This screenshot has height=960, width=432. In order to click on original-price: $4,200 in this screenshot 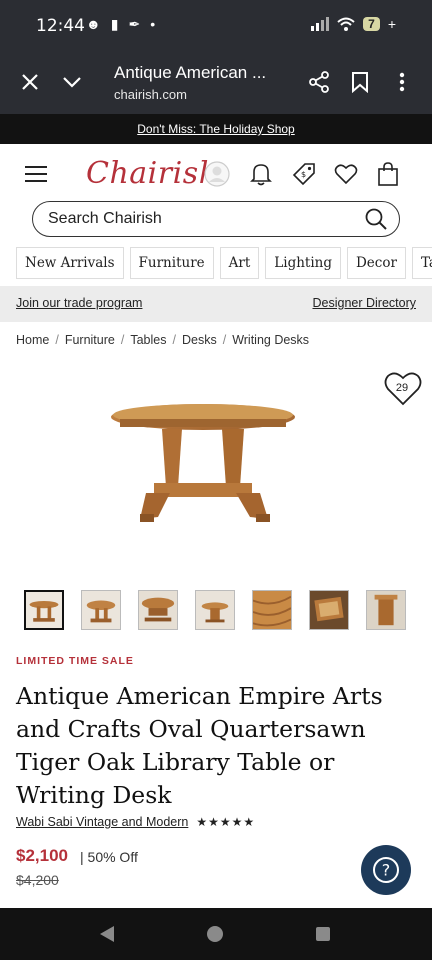, I will do `click(37, 880)`.